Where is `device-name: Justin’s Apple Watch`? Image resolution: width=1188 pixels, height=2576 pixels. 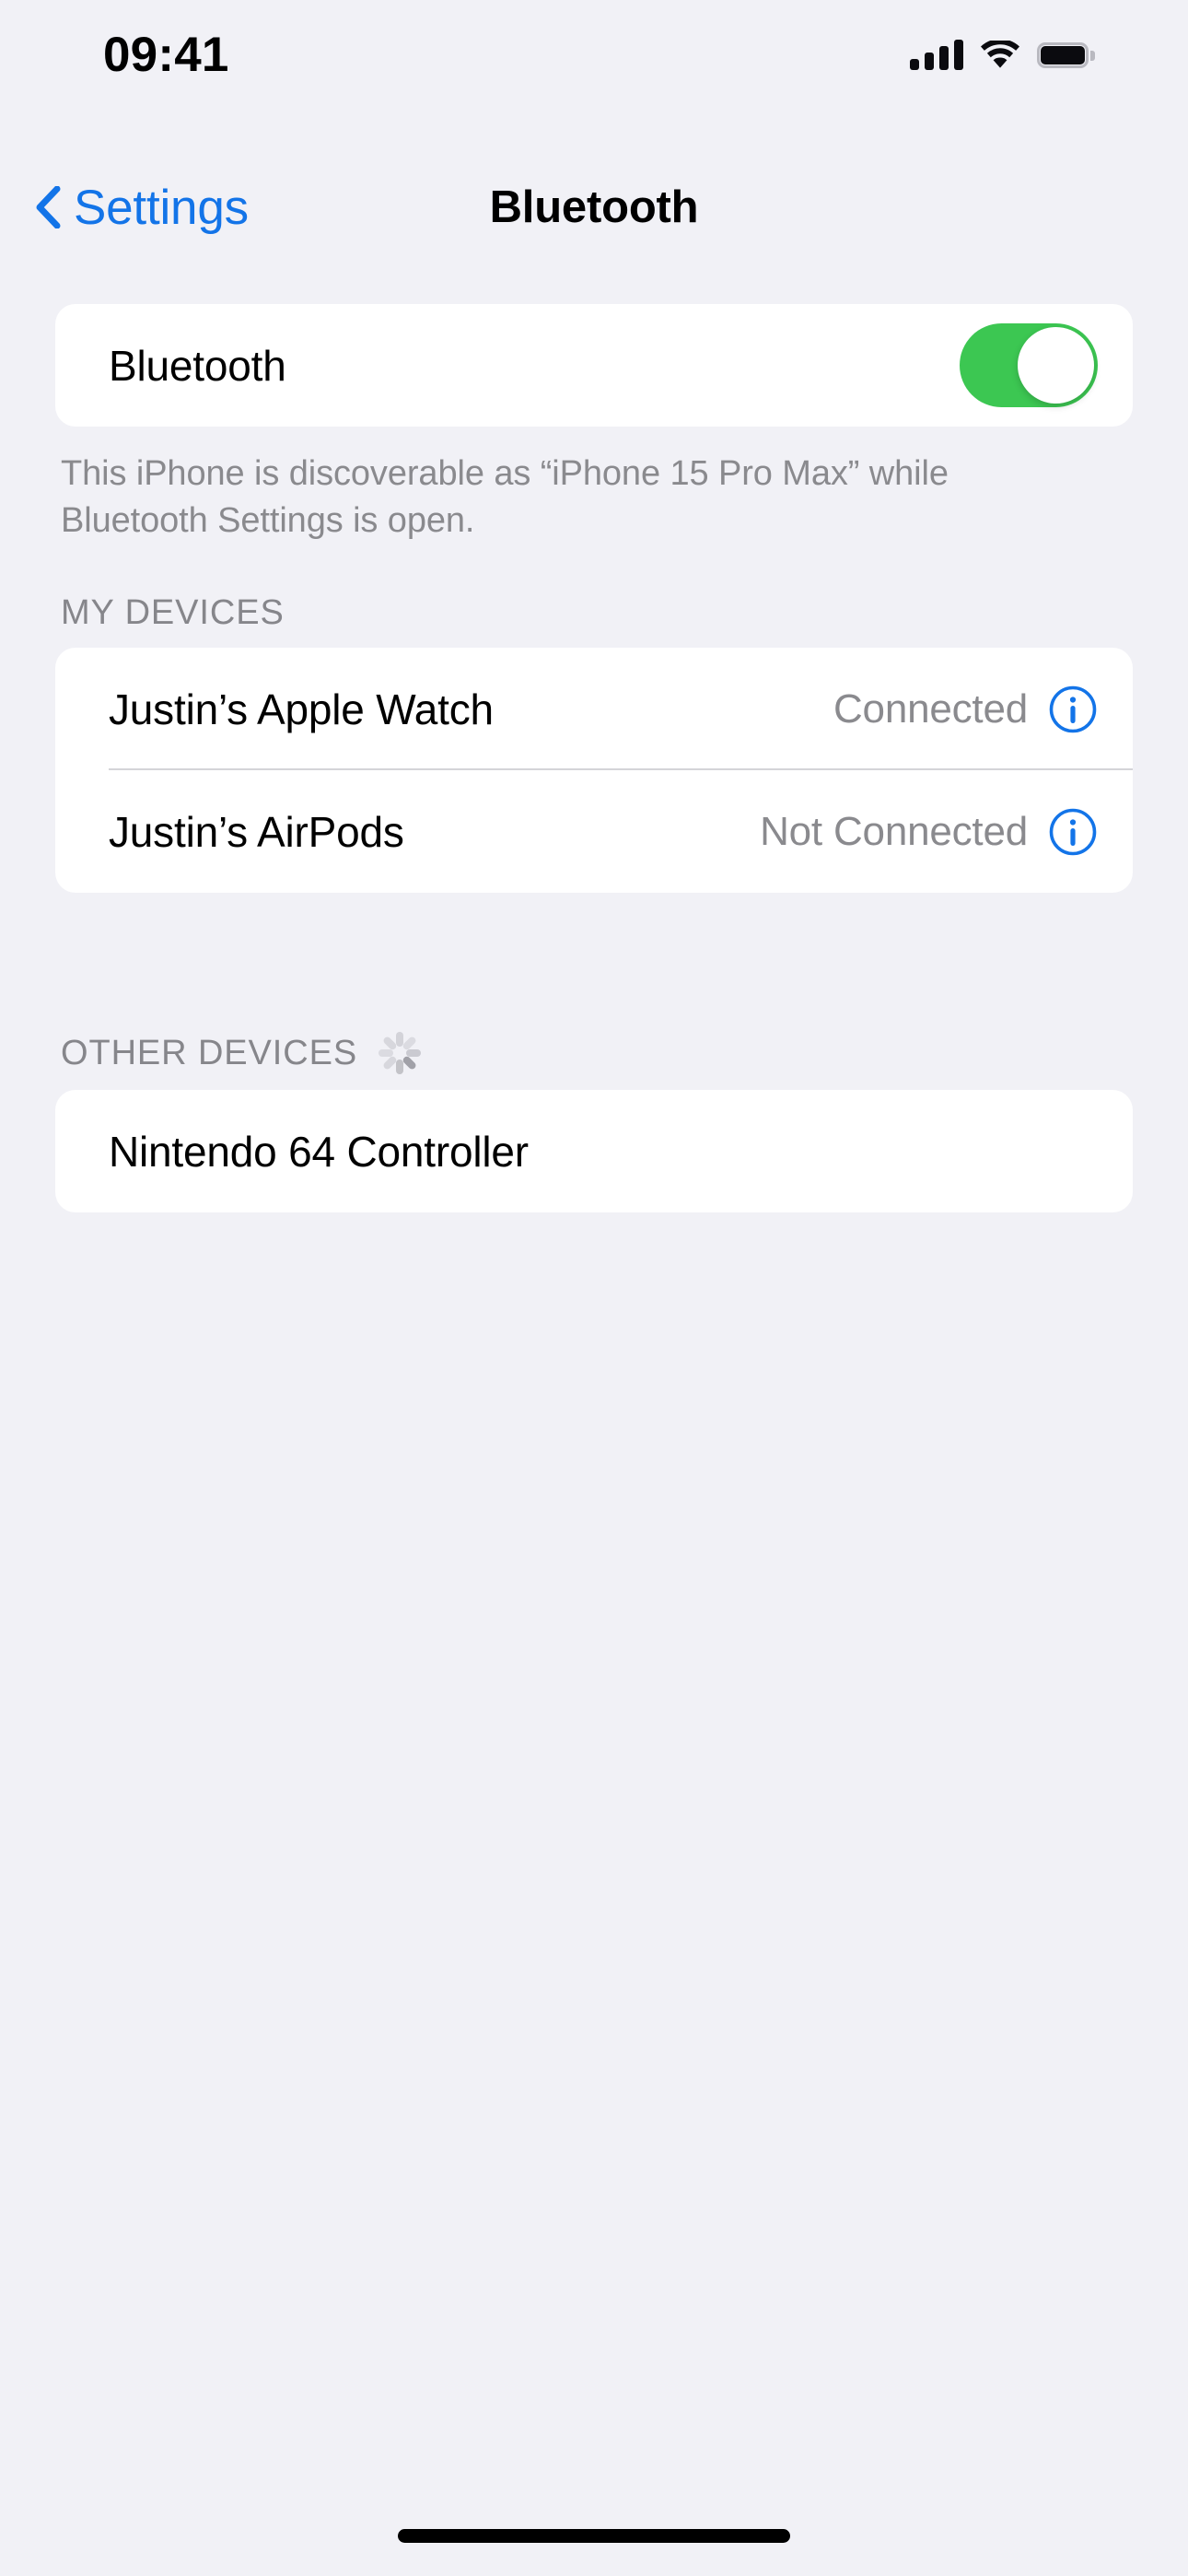
device-name: Justin’s Apple Watch is located at coordinates (301, 709).